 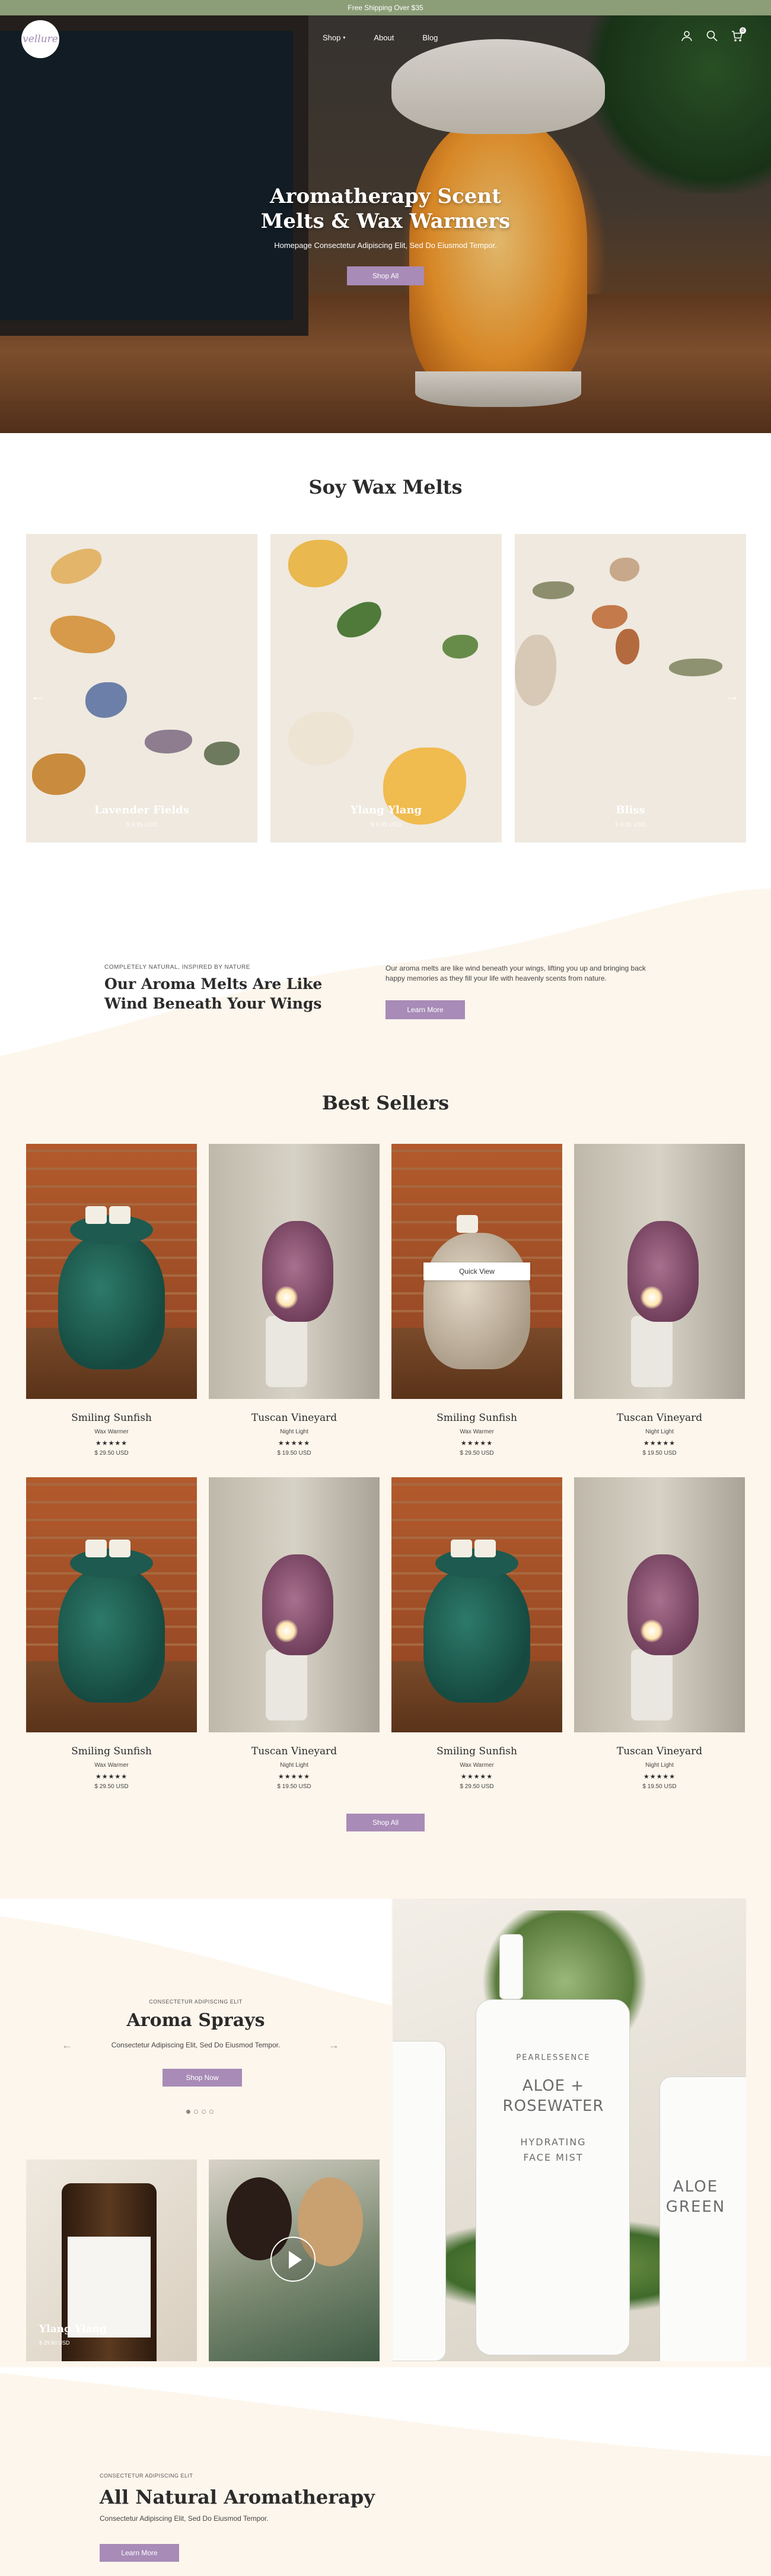 I want to click on user-icon, so click(x=687, y=37).